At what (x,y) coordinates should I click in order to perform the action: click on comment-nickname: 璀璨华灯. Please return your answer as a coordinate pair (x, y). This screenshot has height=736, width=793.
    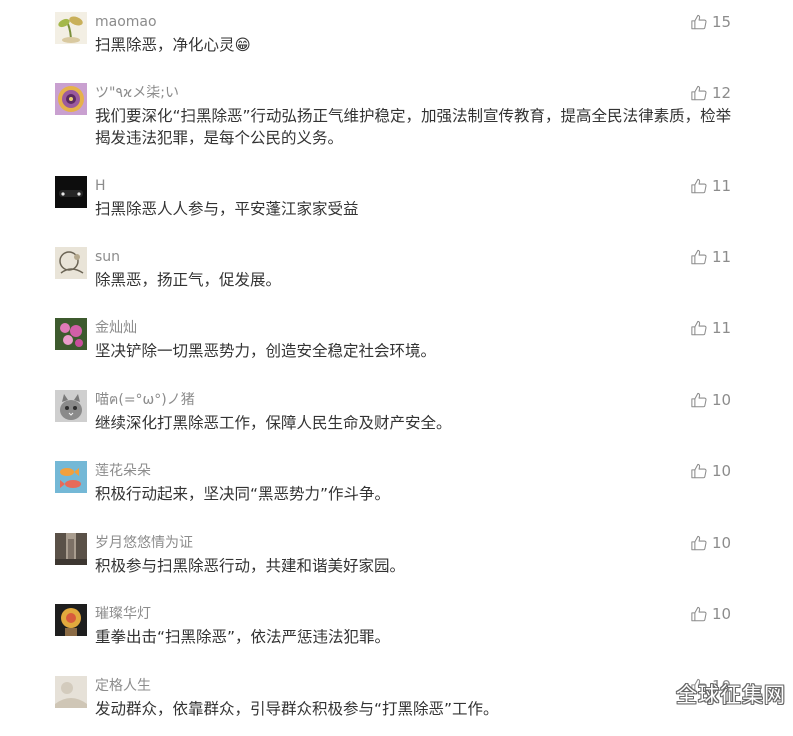
    Looking at the image, I should click on (123, 614).